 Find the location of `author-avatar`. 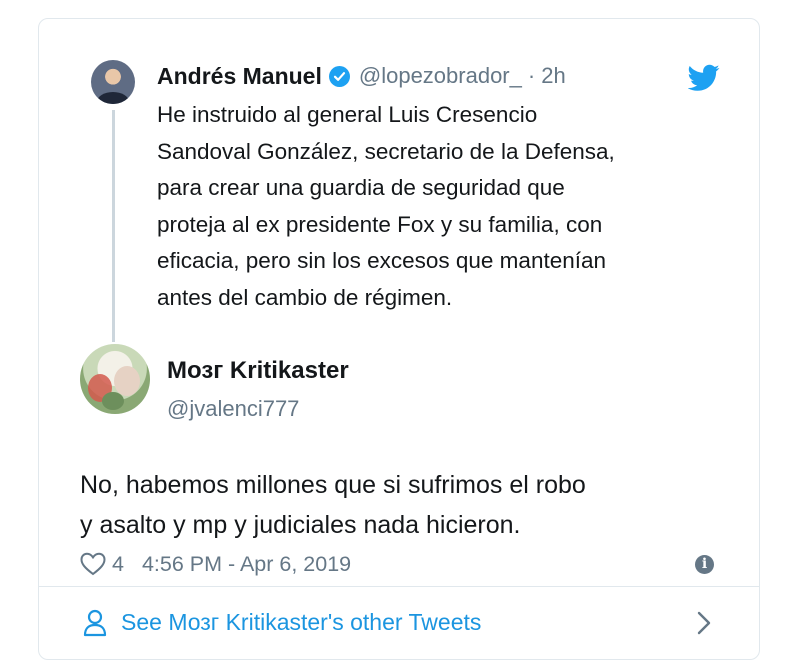

author-avatar is located at coordinates (113, 82).